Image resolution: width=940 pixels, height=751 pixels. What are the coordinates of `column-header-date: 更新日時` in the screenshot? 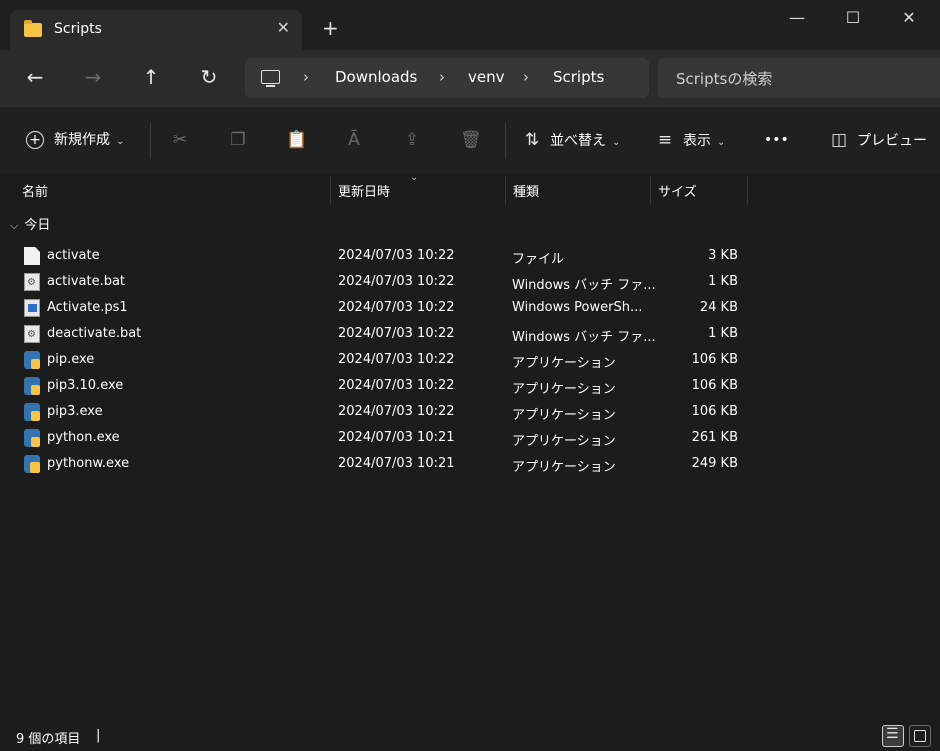 It's located at (364, 190).